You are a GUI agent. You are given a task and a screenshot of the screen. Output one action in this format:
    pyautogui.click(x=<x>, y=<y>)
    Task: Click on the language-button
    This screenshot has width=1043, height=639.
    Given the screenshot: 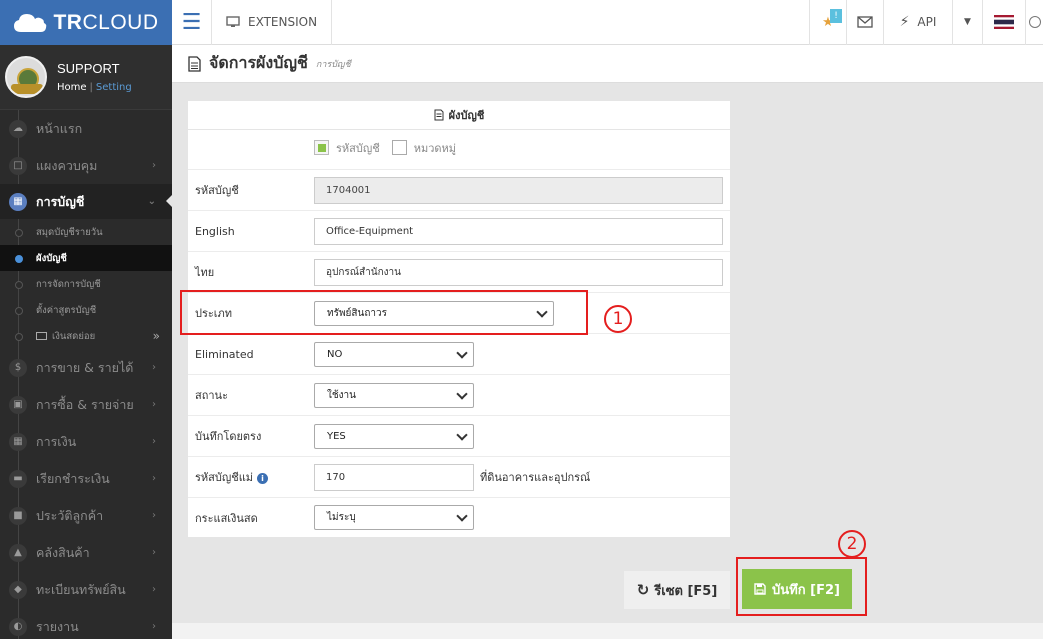 What is the action you would take?
    pyautogui.click(x=1003, y=22)
    